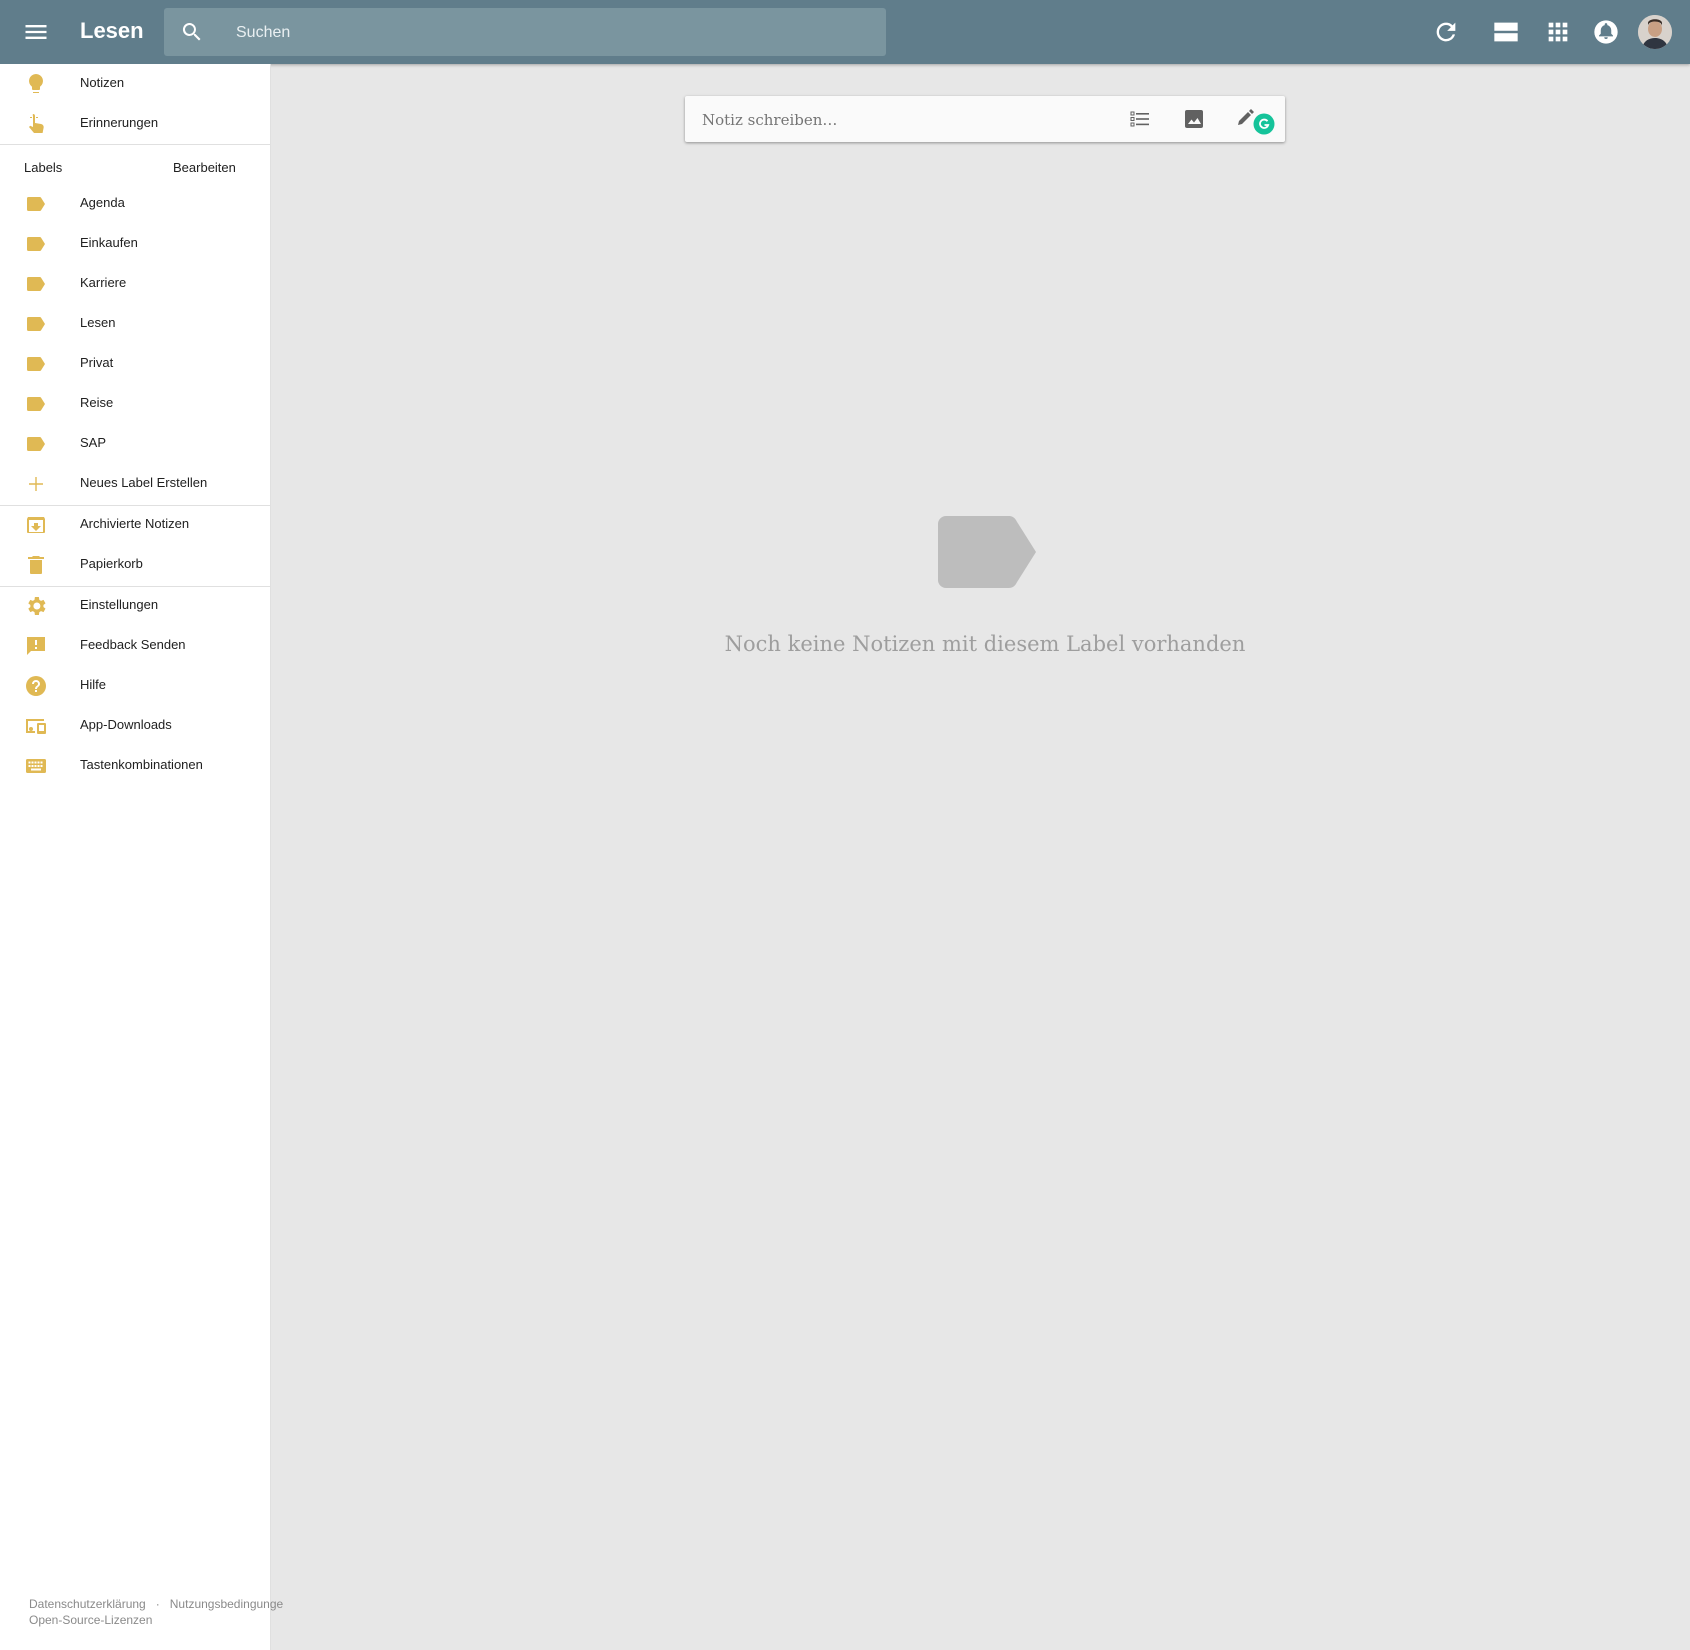 The image size is (1690, 1650). What do you see at coordinates (1194, 119) in the screenshot?
I see `image-icon` at bounding box center [1194, 119].